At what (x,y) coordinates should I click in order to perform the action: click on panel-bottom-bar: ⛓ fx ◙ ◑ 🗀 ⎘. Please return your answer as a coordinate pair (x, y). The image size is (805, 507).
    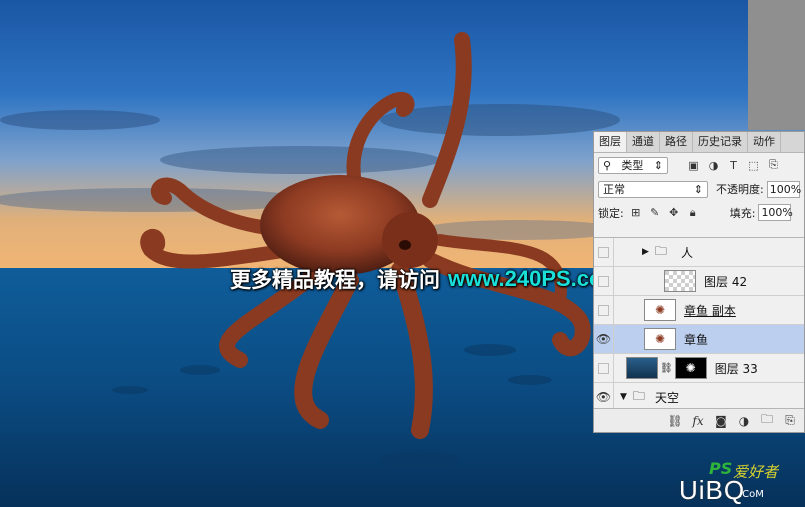
    Looking at the image, I should click on (699, 420).